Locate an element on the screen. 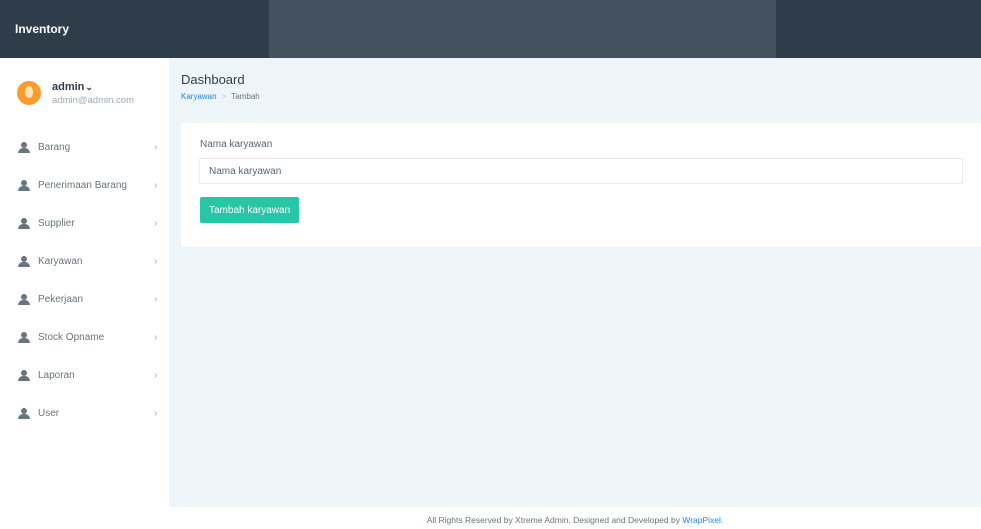 The height and width of the screenshot is (529, 981). footer-suffix: . is located at coordinates (722, 520).